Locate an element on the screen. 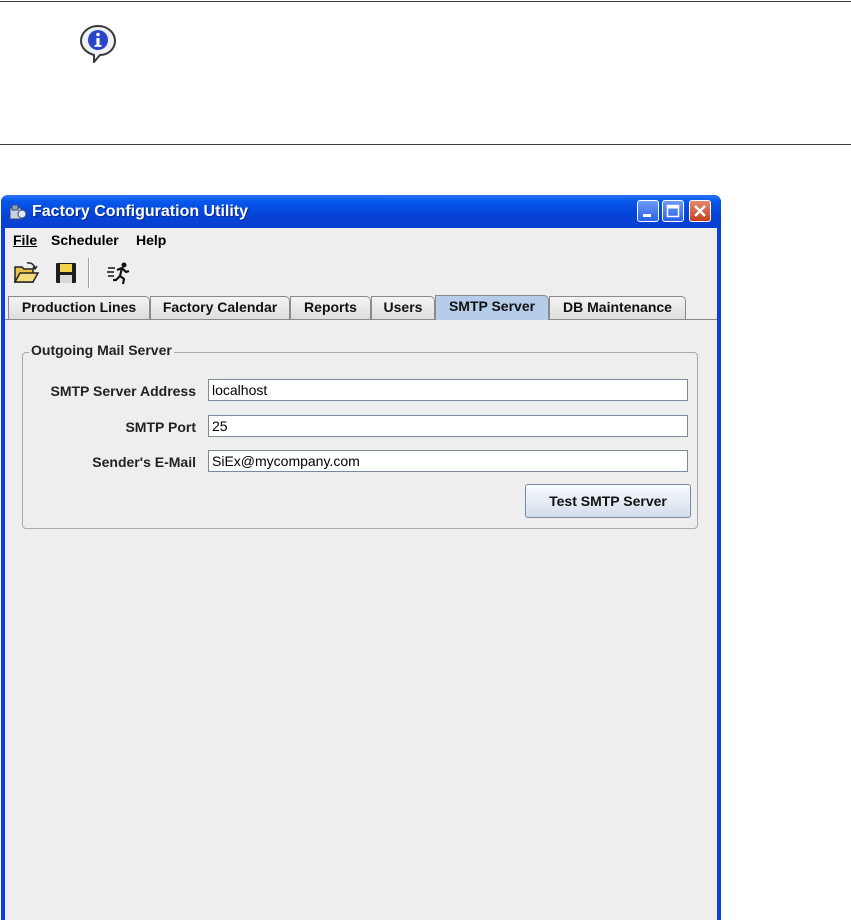  open-button is located at coordinates (26, 273).